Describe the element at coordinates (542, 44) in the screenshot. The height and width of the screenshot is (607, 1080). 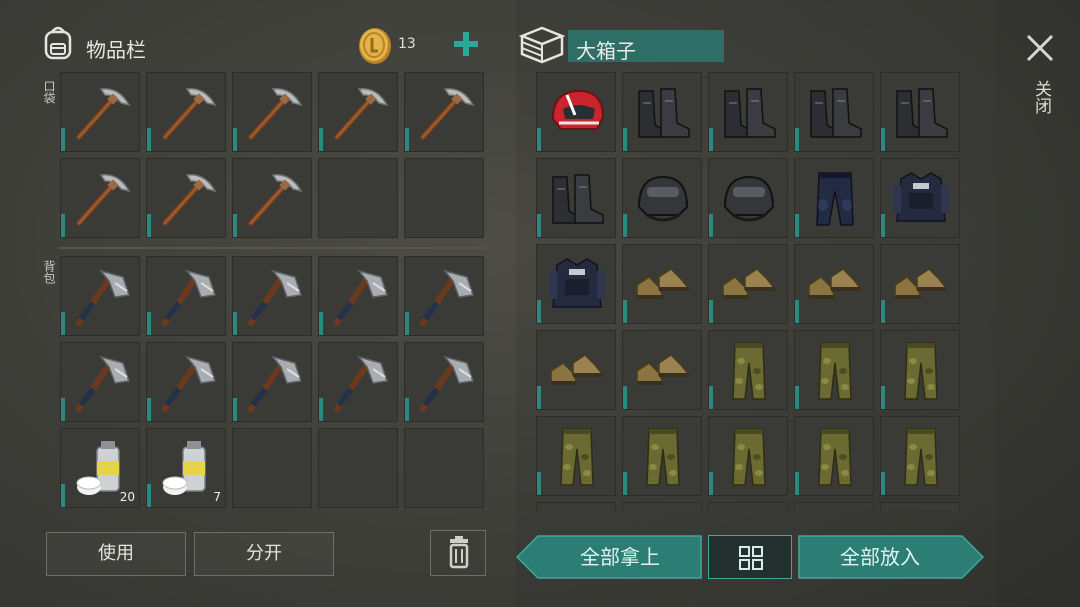
I see `box-icon` at that location.